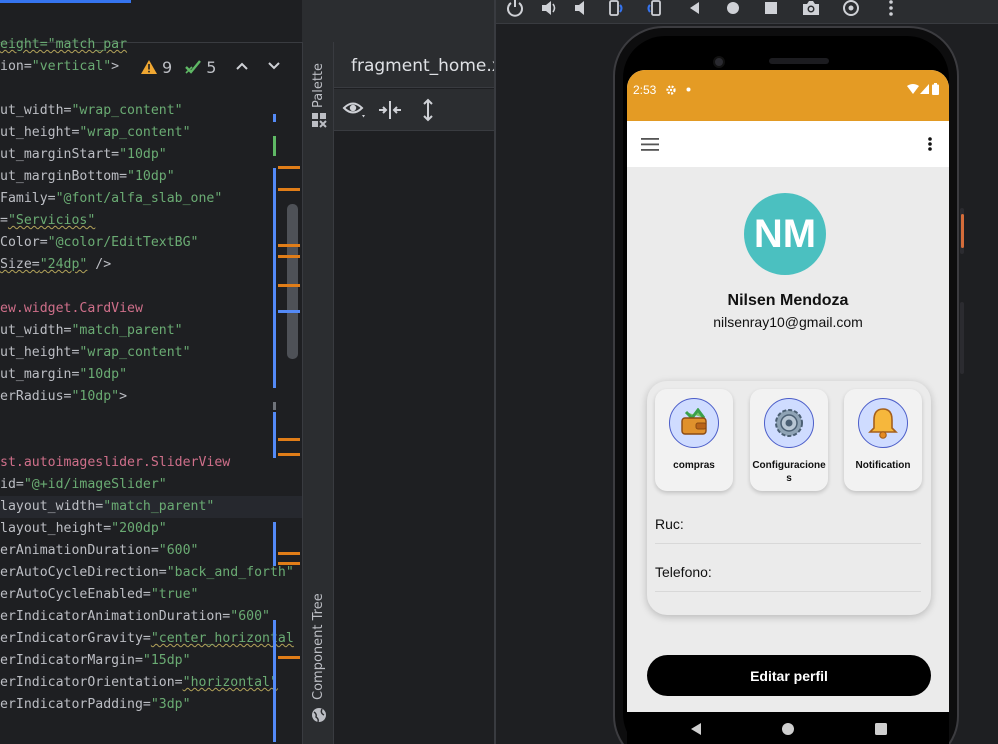 This screenshot has height=744, width=998. What do you see at coordinates (99, 595) in the screenshot?
I see `code-line: erAutoCycleEnabled="true"` at bounding box center [99, 595].